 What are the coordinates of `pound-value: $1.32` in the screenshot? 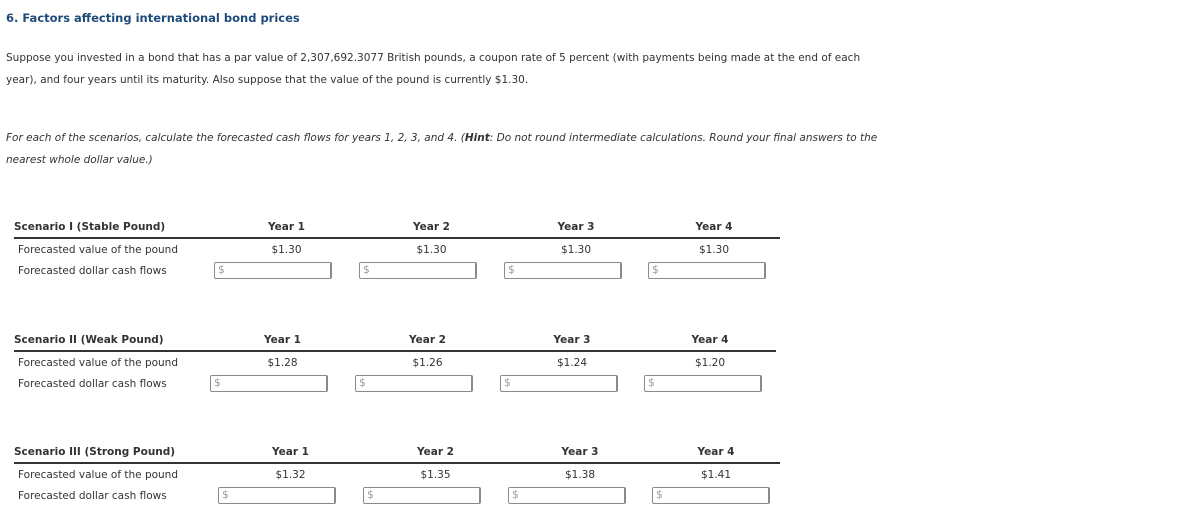 It's located at (290, 474).